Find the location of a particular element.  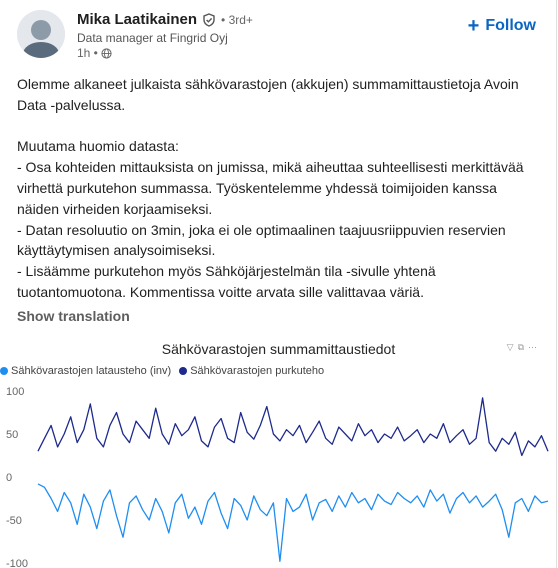

globe-icon is located at coordinates (106, 53).